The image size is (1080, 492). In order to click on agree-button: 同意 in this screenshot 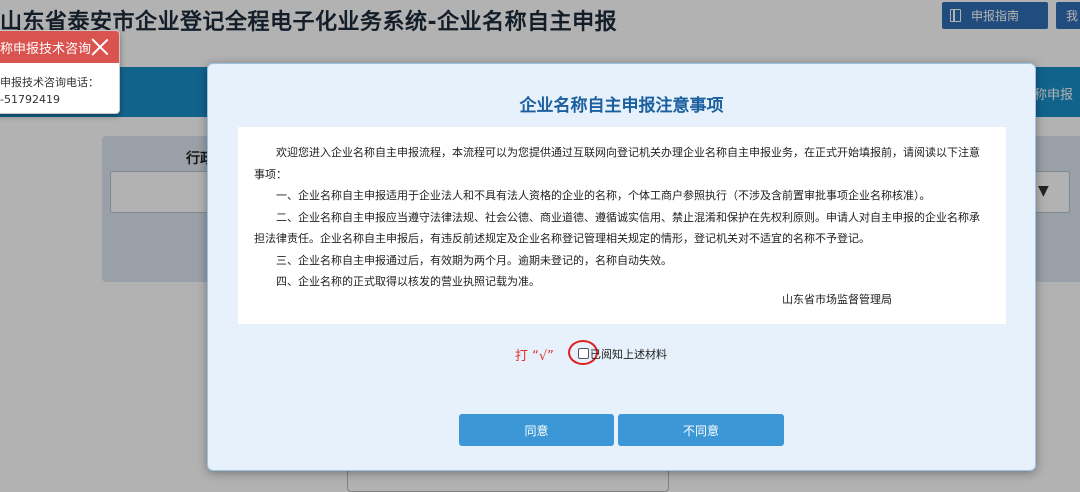, I will do `click(536, 430)`.